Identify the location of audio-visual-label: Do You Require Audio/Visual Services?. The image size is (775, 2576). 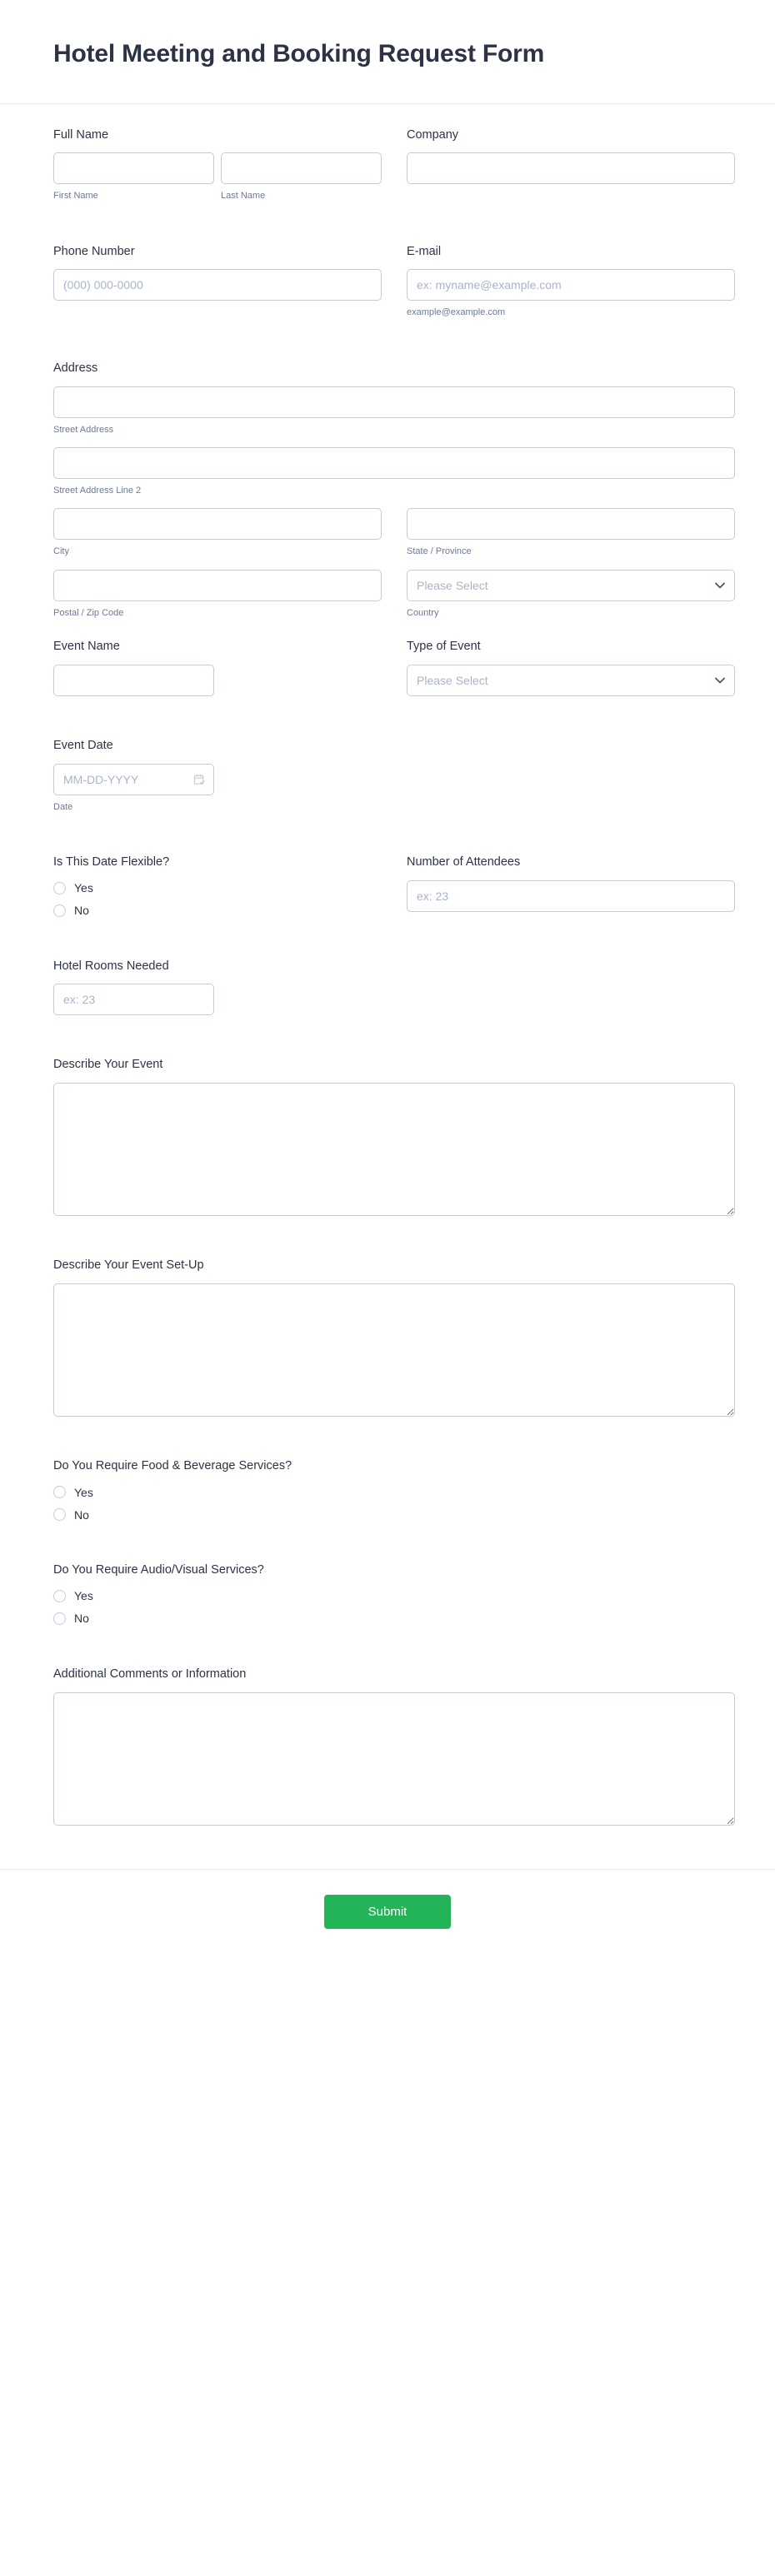
(158, 1570).